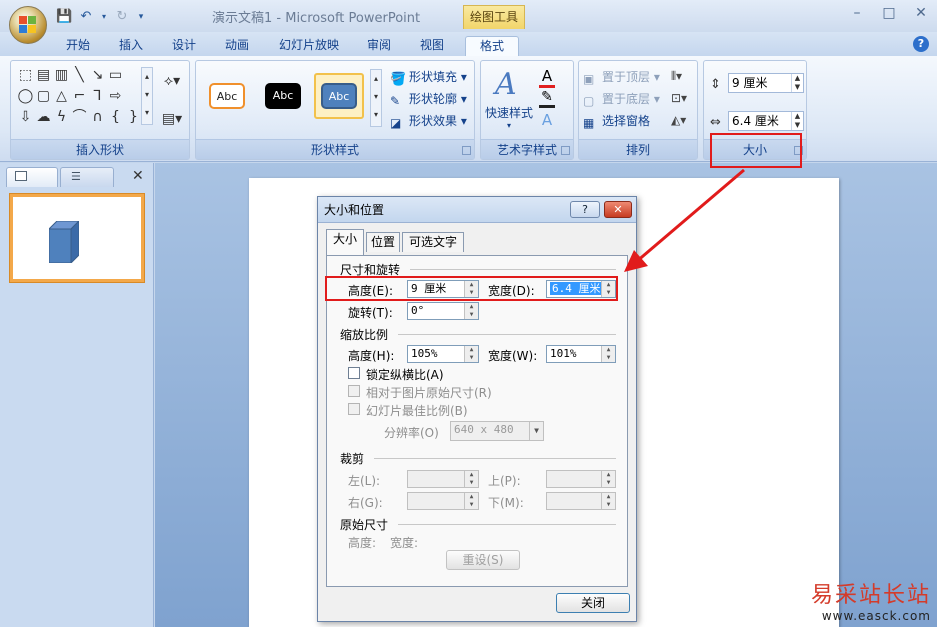 Image resolution: width=937 pixels, height=627 pixels. I want to click on shape-styles-launcher-icon, so click(466, 150).